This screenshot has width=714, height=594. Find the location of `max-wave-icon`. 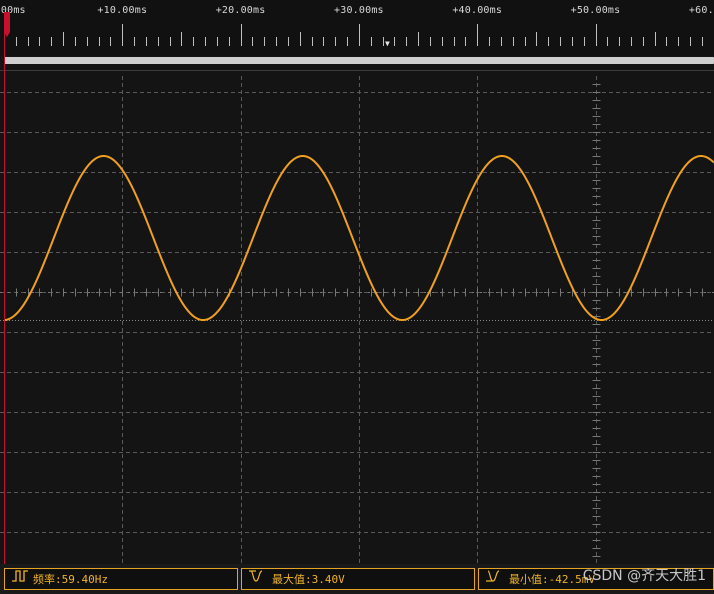

max-wave-icon is located at coordinates (259, 579).